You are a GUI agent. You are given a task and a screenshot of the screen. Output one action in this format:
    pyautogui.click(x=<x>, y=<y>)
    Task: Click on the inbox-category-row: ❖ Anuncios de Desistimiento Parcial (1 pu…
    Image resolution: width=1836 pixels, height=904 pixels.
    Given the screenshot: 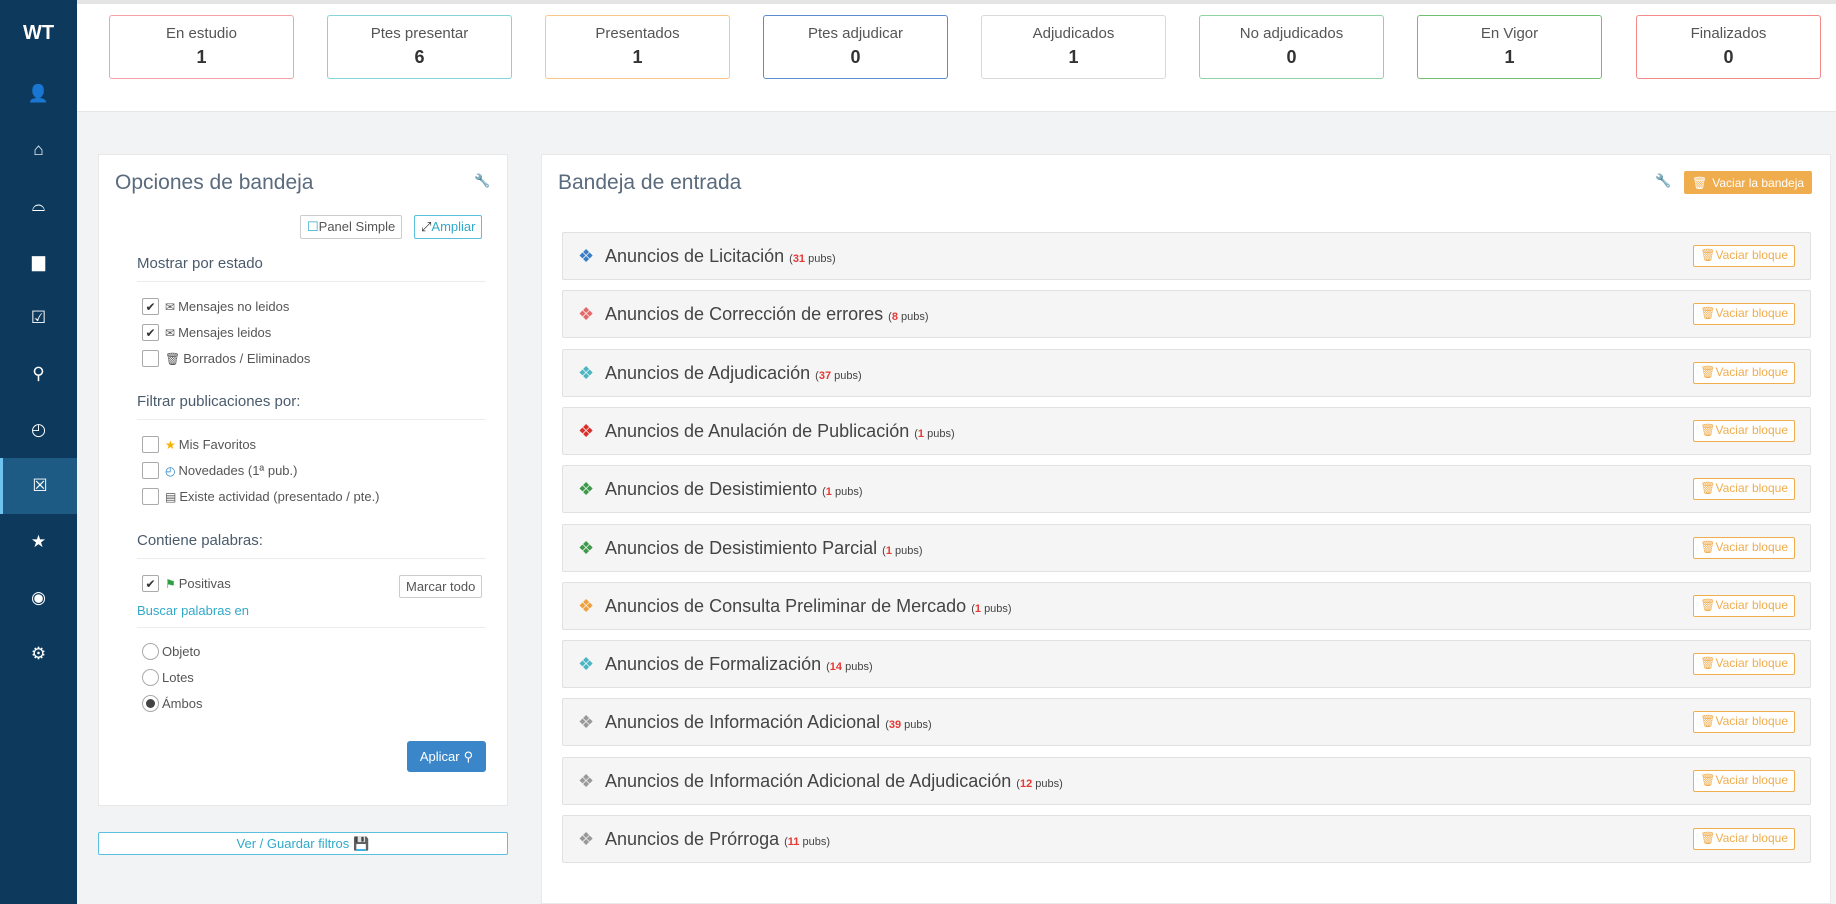 What is the action you would take?
    pyautogui.click(x=1186, y=547)
    